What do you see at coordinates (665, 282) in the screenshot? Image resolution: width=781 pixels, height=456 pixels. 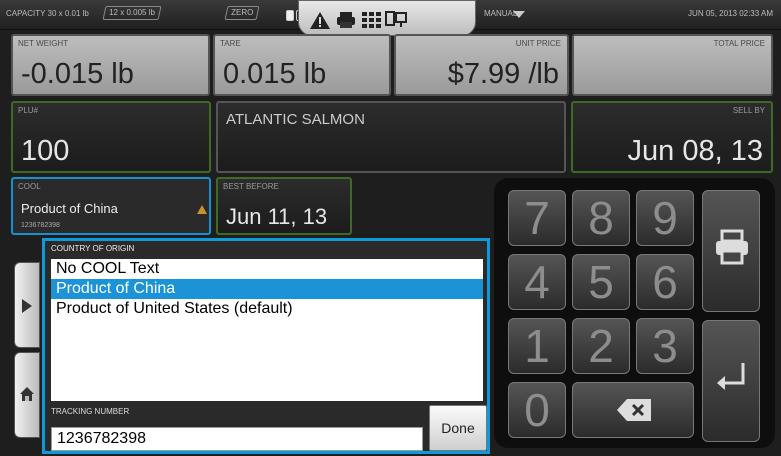 I see `key-6: 6` at bounding box center [665, 282].